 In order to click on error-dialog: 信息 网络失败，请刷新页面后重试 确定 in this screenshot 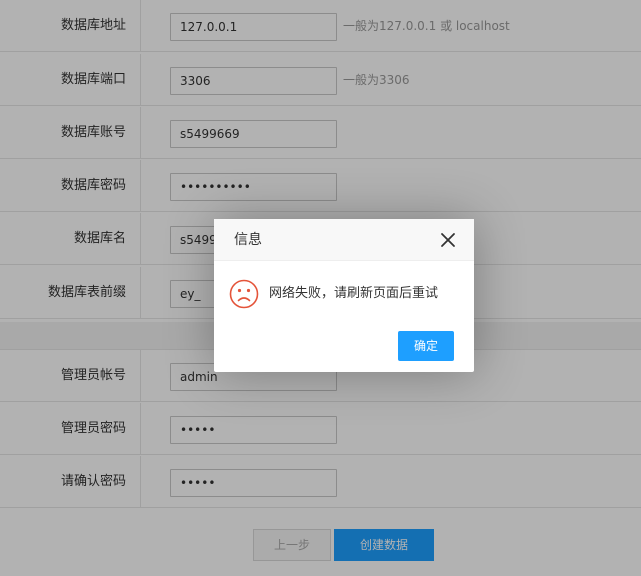, I will do `click(344, 295)`.